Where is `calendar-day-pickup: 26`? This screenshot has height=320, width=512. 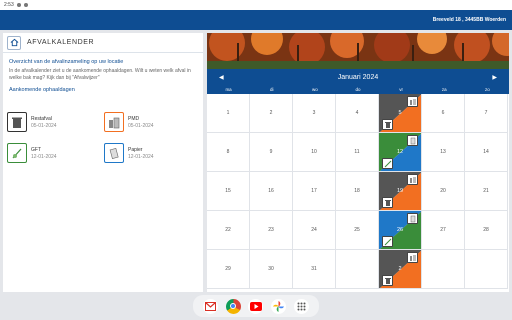
calendar-day-pickup: 26 is located at coordinates (400, 230).